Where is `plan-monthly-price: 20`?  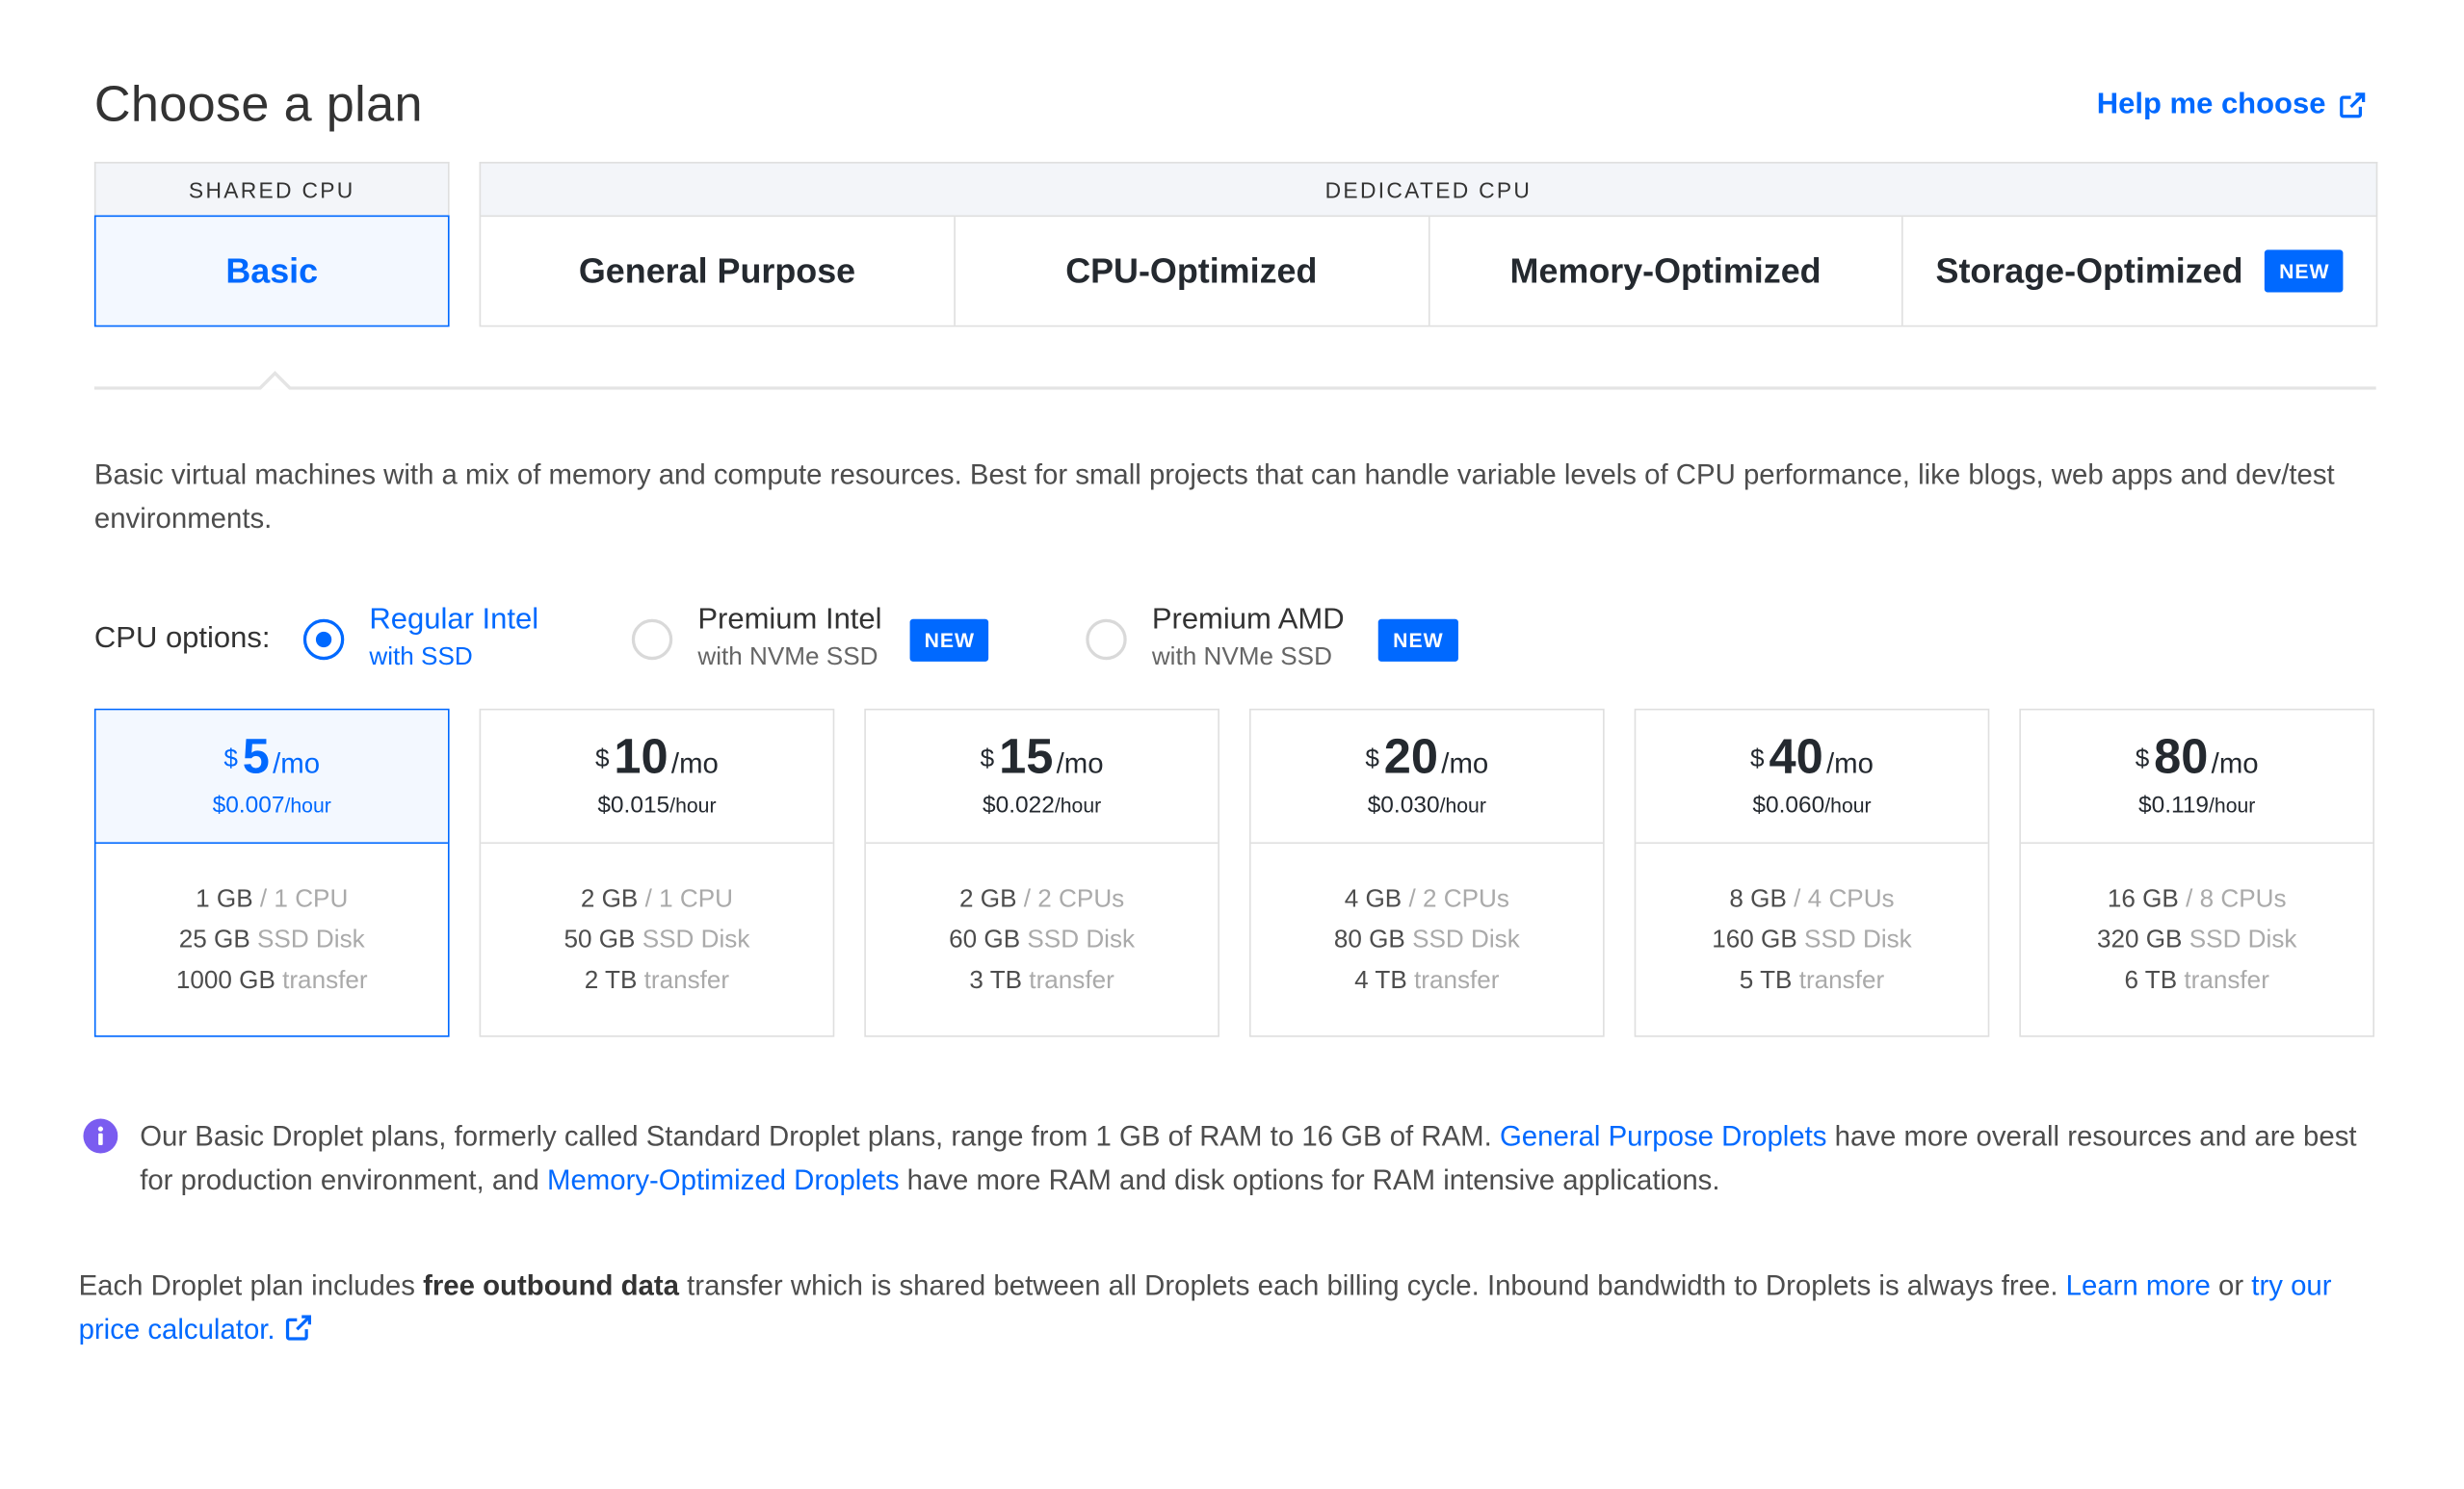
plan-monthly-price: 20 is located at coordinates (1411, 756).